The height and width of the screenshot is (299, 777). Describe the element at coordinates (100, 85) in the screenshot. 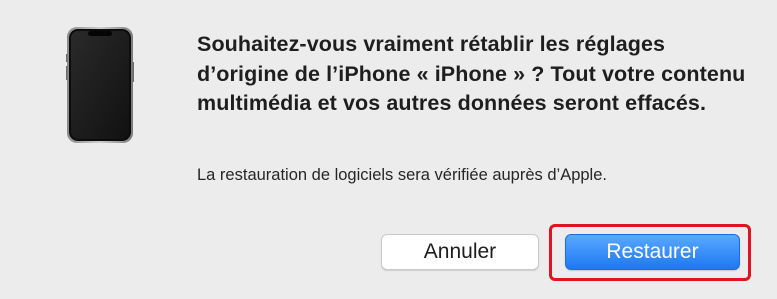

I see `iphone-icon` at that location.